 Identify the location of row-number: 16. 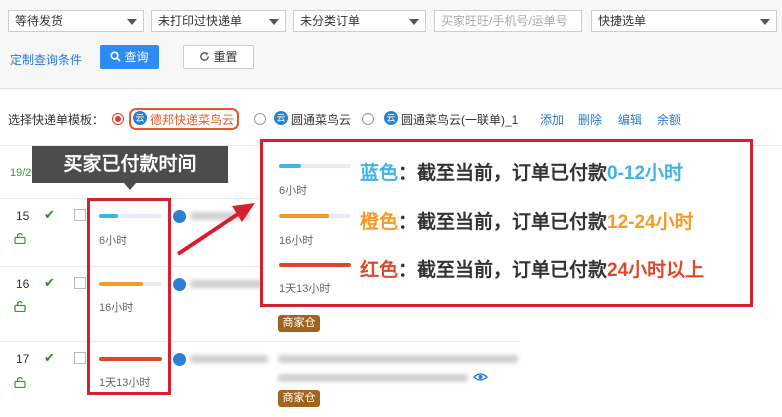
(23, 284).